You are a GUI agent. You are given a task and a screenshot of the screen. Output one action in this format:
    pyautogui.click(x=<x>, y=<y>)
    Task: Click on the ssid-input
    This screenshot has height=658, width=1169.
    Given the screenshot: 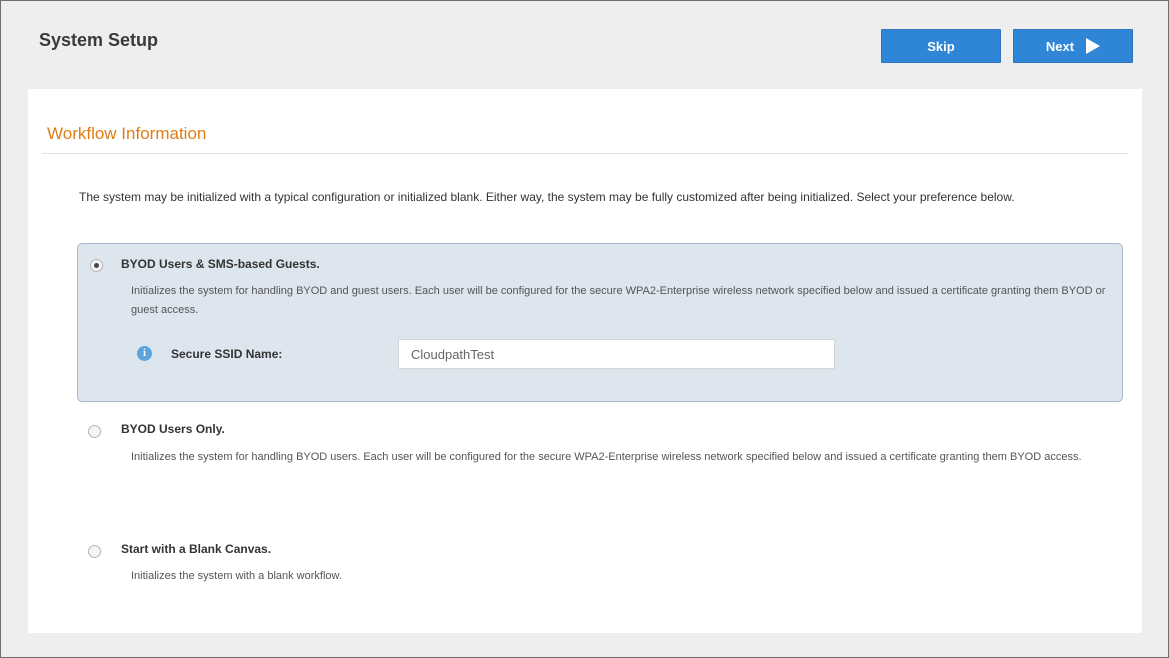 What is the action you would take?
    pyautogui.click(x=616, y=354)
    